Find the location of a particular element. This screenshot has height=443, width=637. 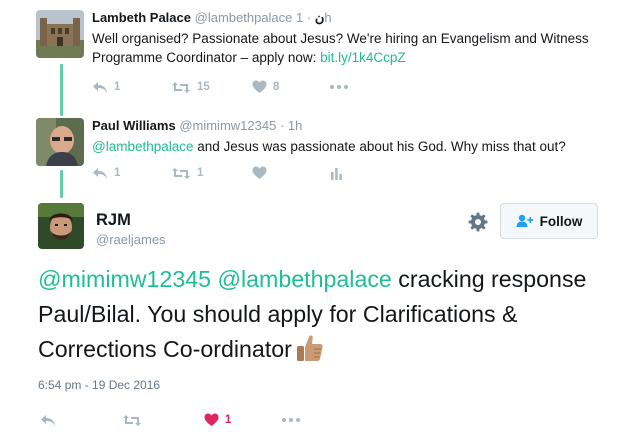

author-name: RJM is located at coordinates (113, 220).